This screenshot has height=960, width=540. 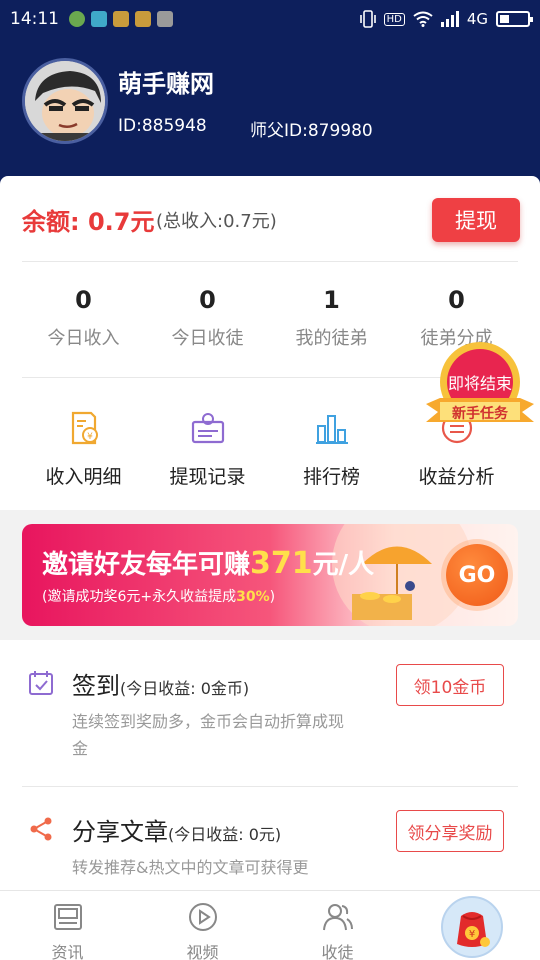 What do you see at coordinates (207, 338) in the screenshot?
I see `stat-label: 今日收徒` at bounding box center [207, 338].